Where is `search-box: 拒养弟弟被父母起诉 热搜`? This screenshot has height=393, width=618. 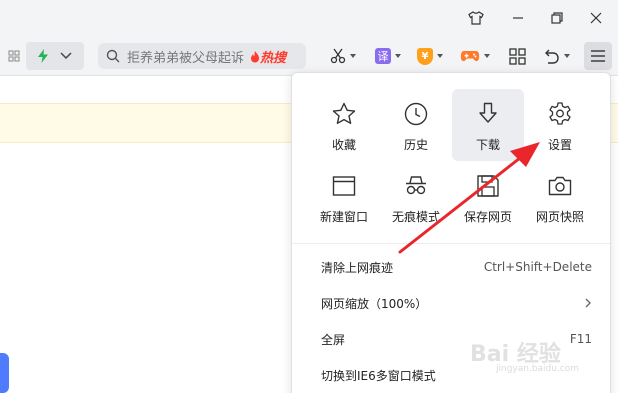
search-box: 拒养弟弟被父母起诉 热搜 is located at coordinates (202, 56).